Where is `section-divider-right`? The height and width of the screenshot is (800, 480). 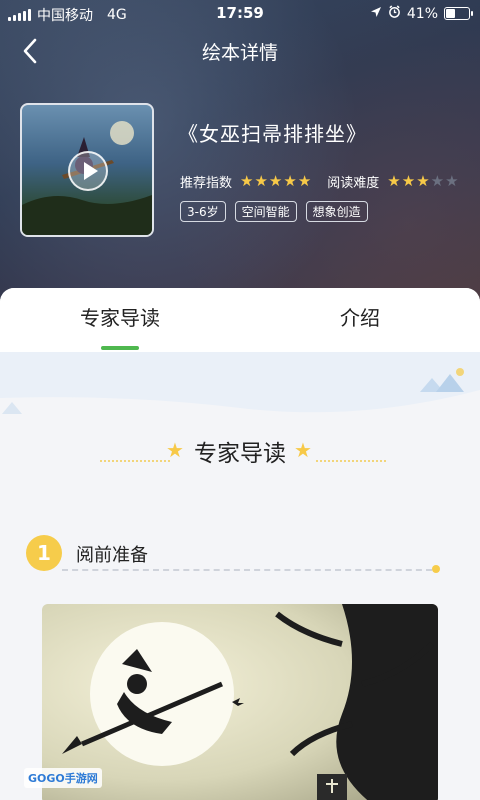
section-divider-right is located at coordinates (351, 461).